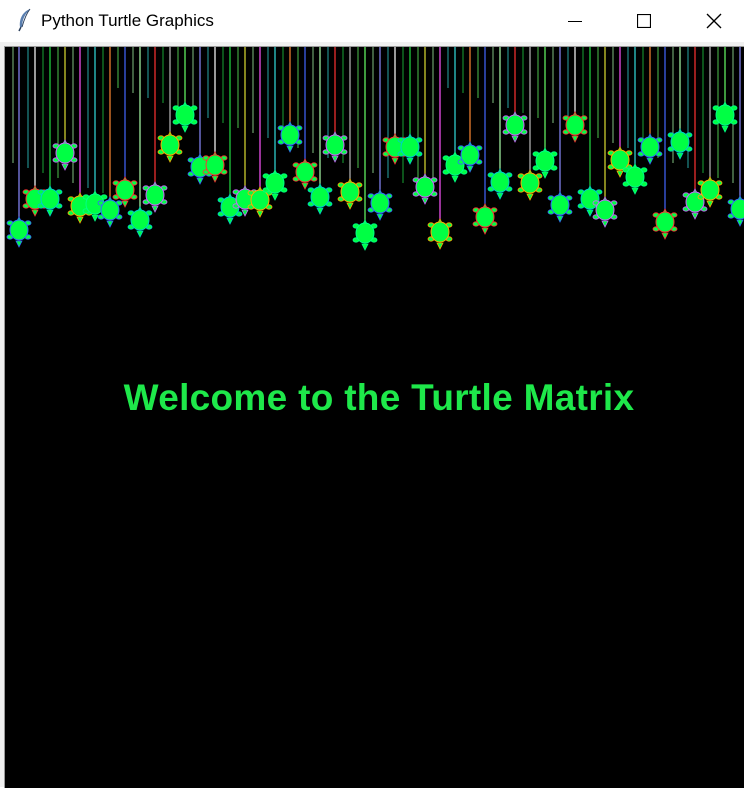 The width and height of the screenshot is (744, 788). I want to click on close-button, so click(711, 21).